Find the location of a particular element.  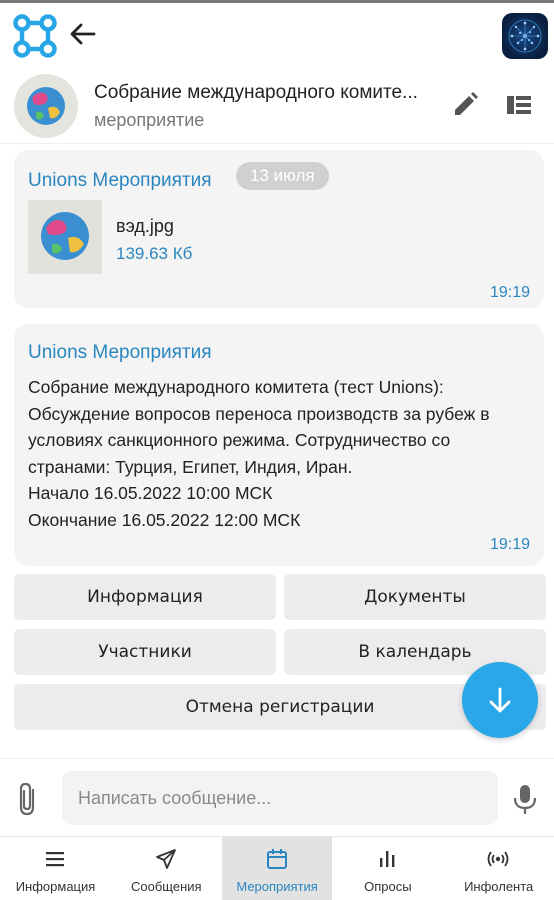

microphone-icon is located at coordinates (525, 799).